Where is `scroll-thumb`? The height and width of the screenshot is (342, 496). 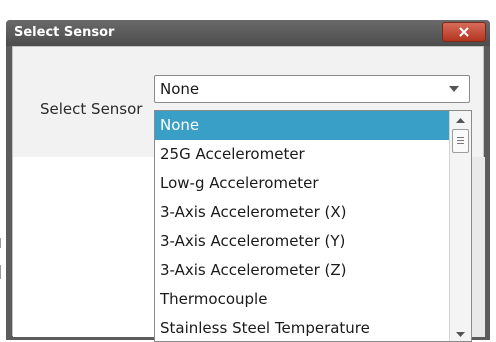
scroll-thumb is located at coordinates (460, 141).